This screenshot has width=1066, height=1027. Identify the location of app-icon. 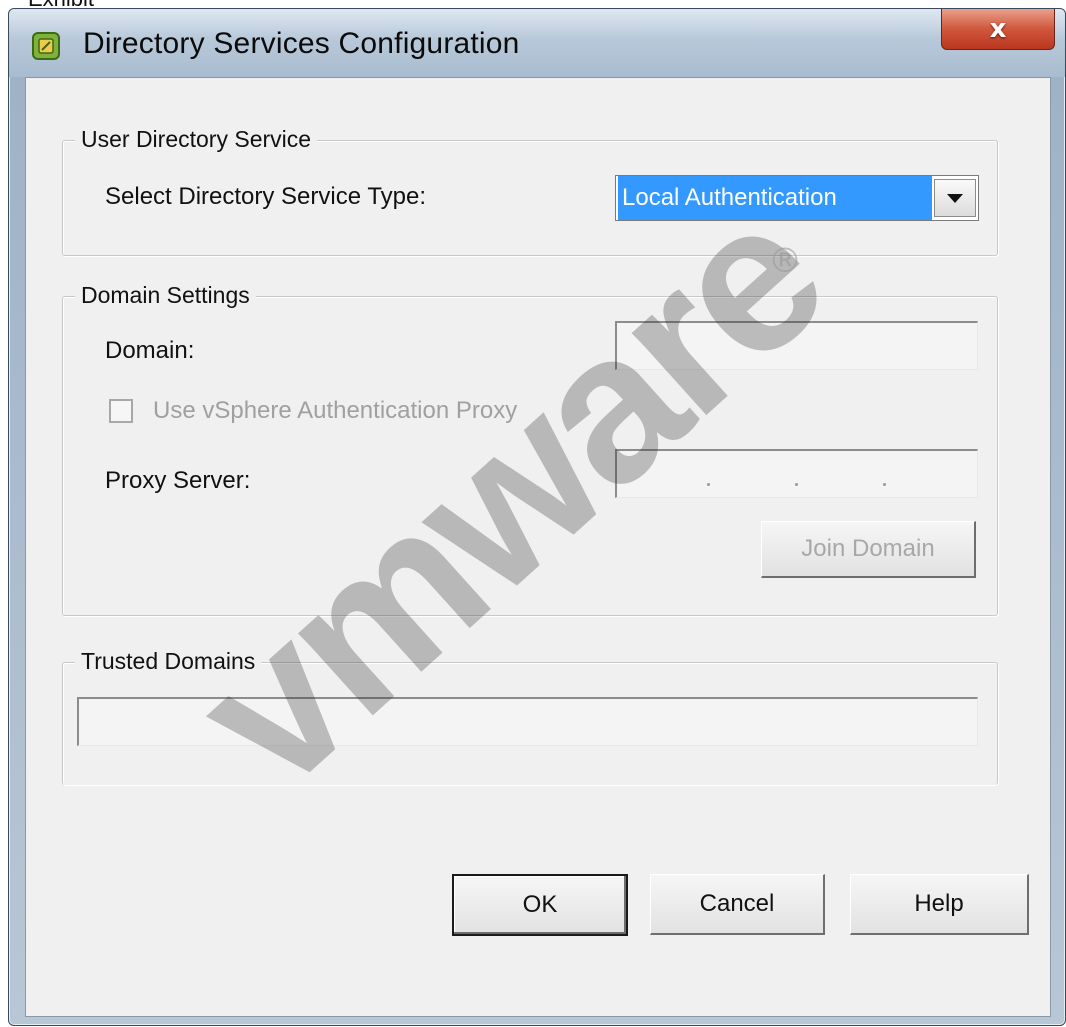
(46, 46).